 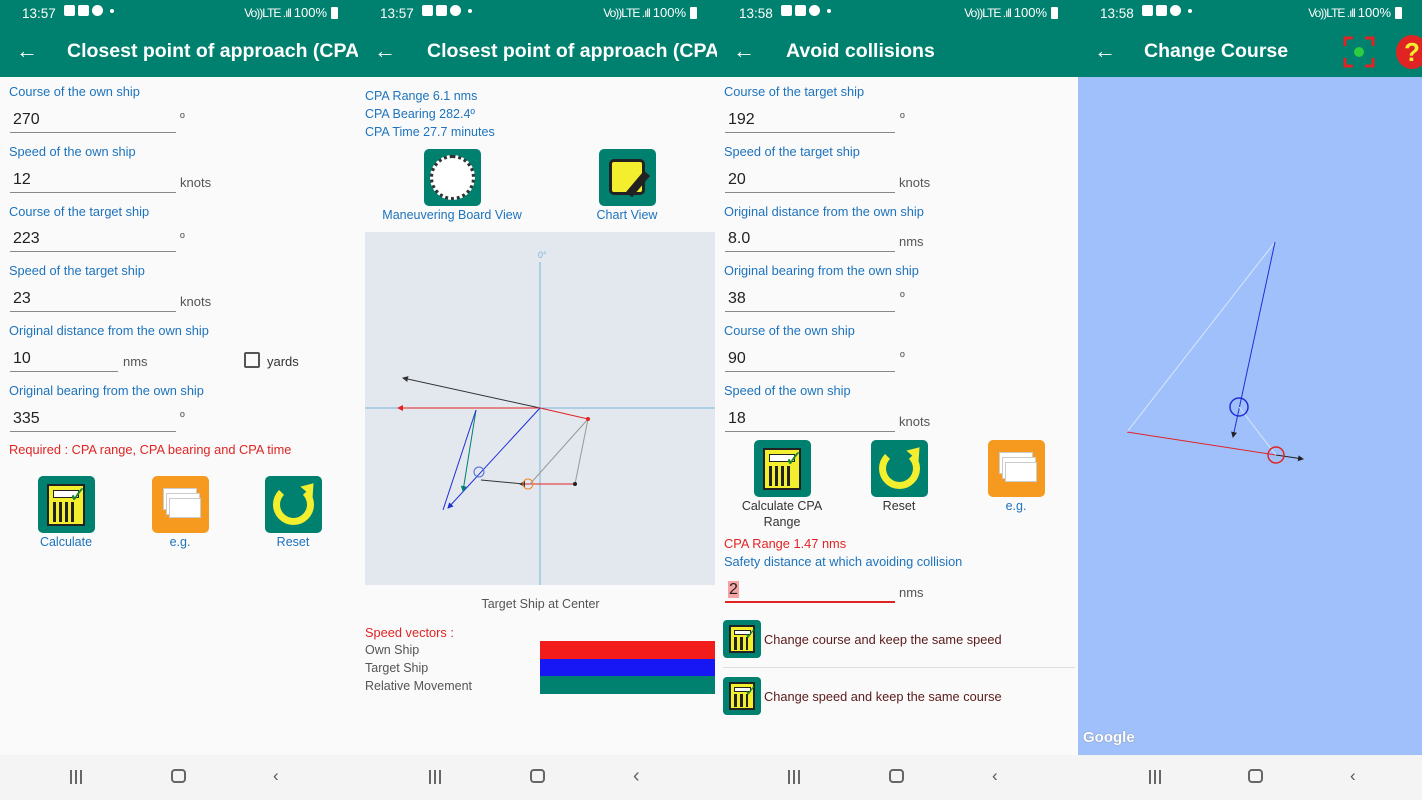 What do you see at coordinates (72, 151) in the screenshot?
I see `own-speed-label: Speed of the own ship` at bounding box center [72, 151].